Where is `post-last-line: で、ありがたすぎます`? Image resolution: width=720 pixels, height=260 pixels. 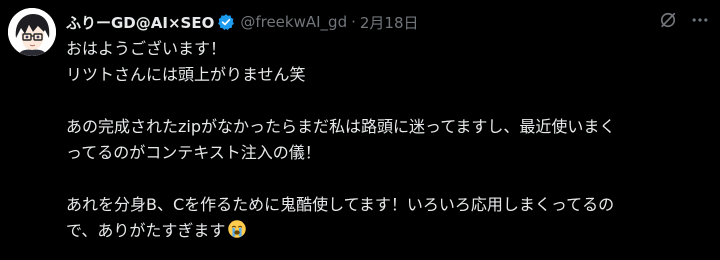 post-last-line: で、ありがたすぎます is located at coordinates (383, 231).